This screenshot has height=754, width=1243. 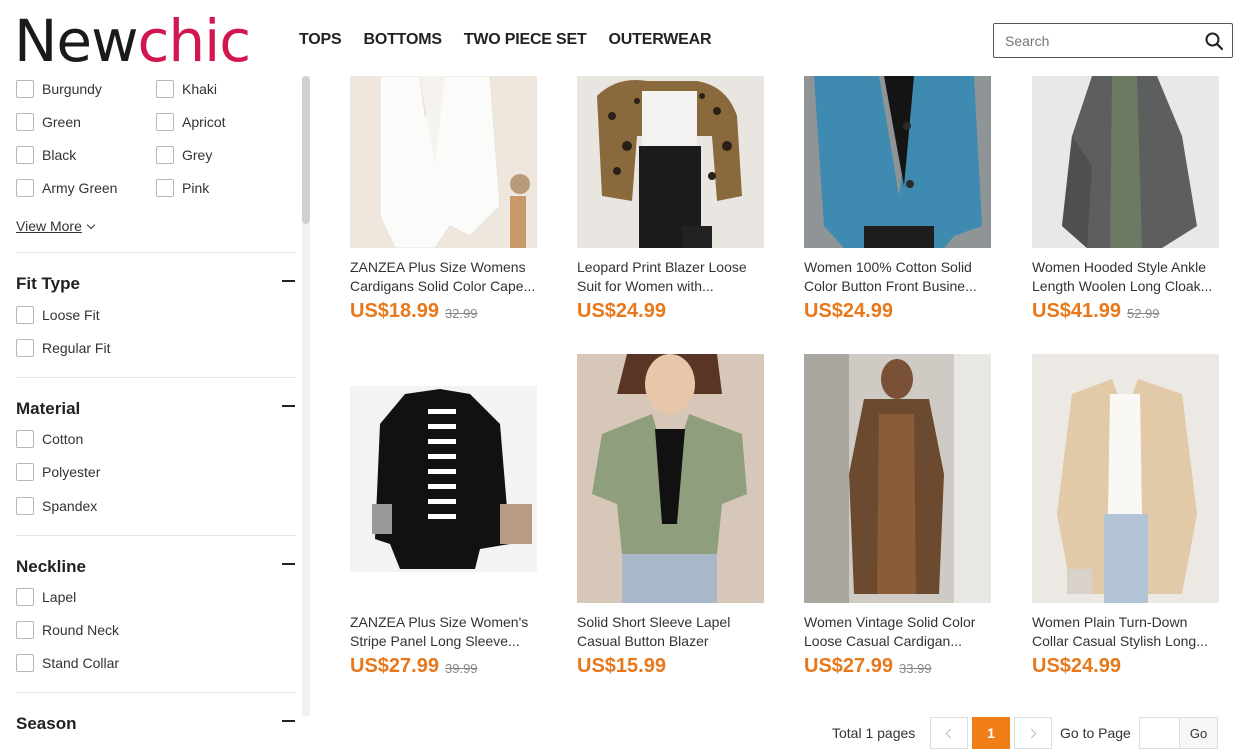 I want to click on filter-color-grey: Grey, so click(x=184, y=155).